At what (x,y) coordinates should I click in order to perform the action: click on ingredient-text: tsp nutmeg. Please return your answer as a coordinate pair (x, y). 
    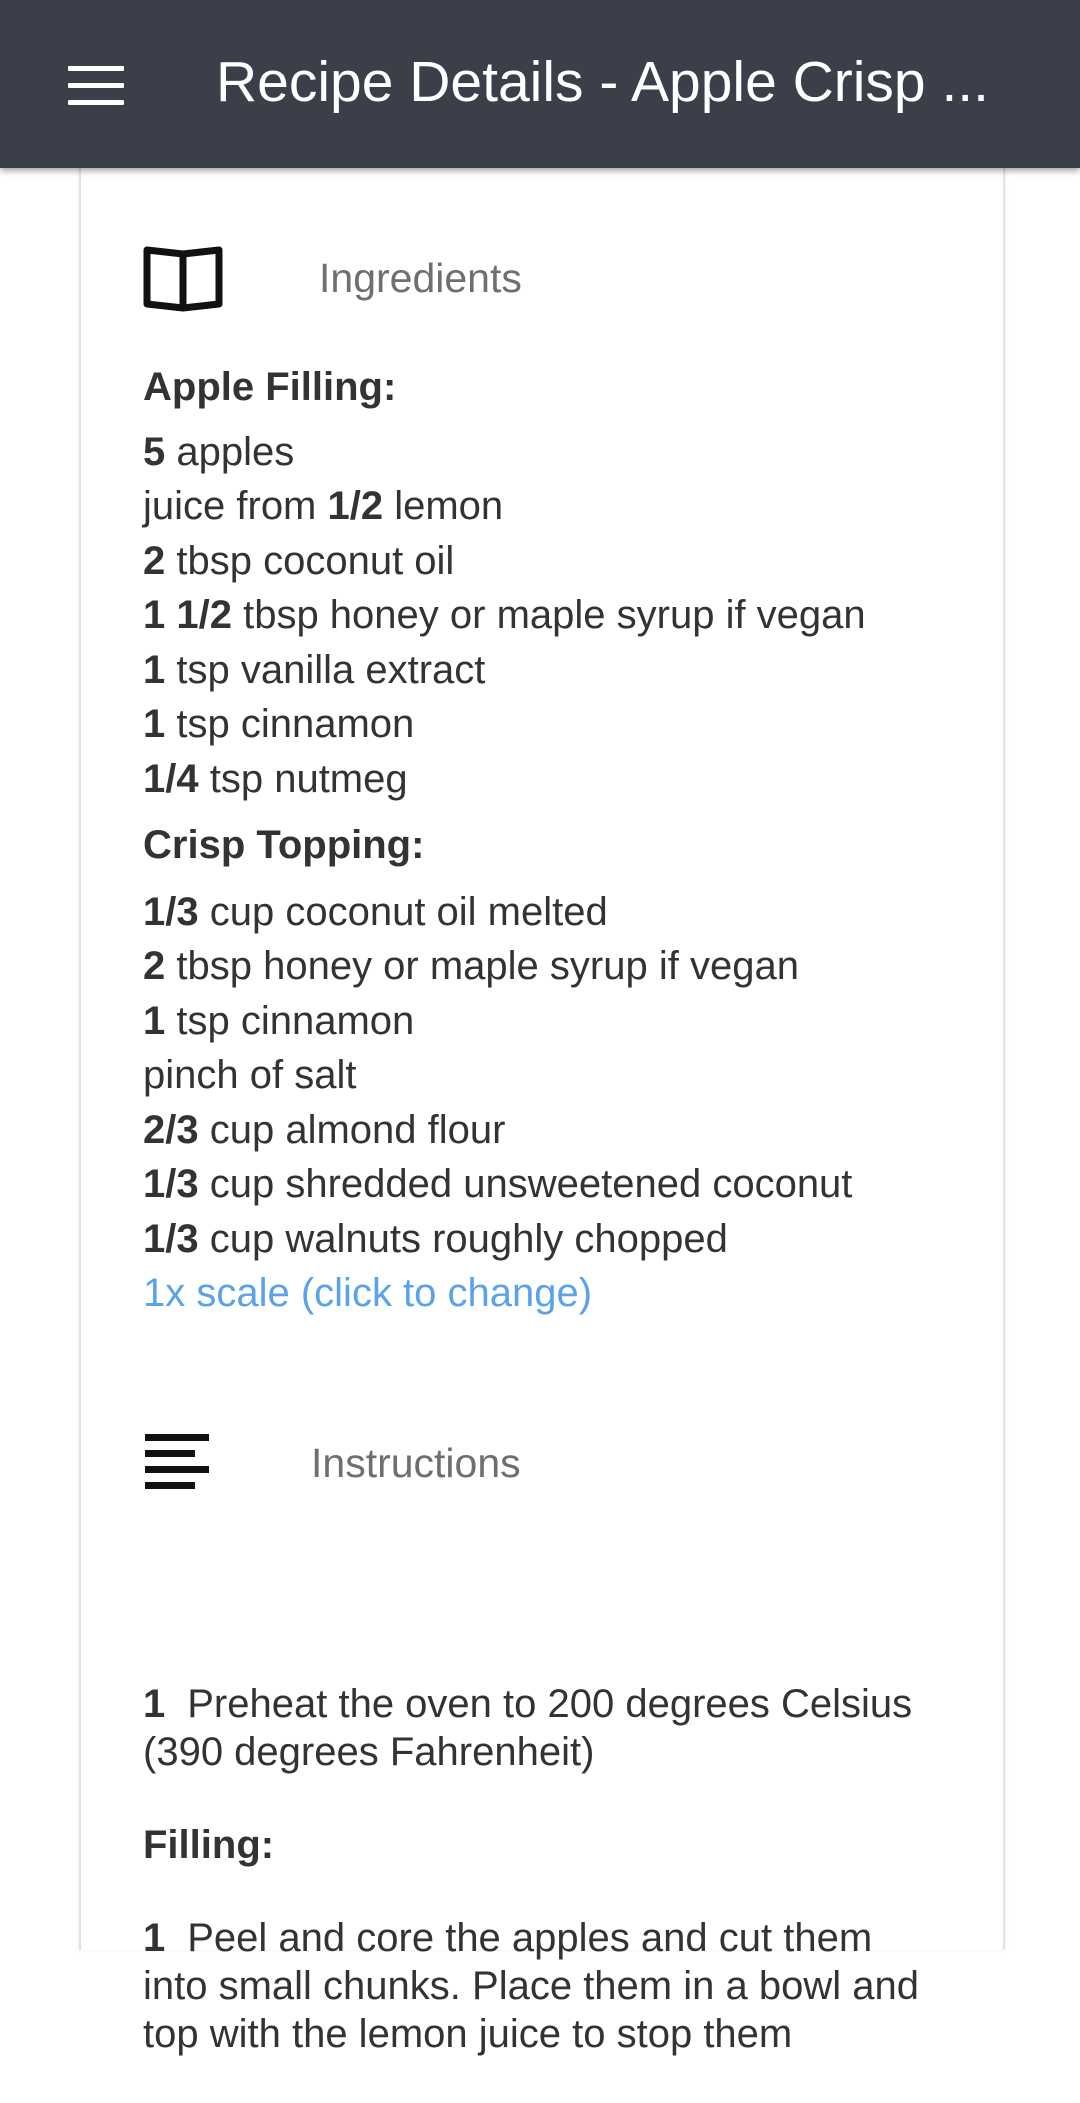
    Looking at the image, I should click on (303, 778).